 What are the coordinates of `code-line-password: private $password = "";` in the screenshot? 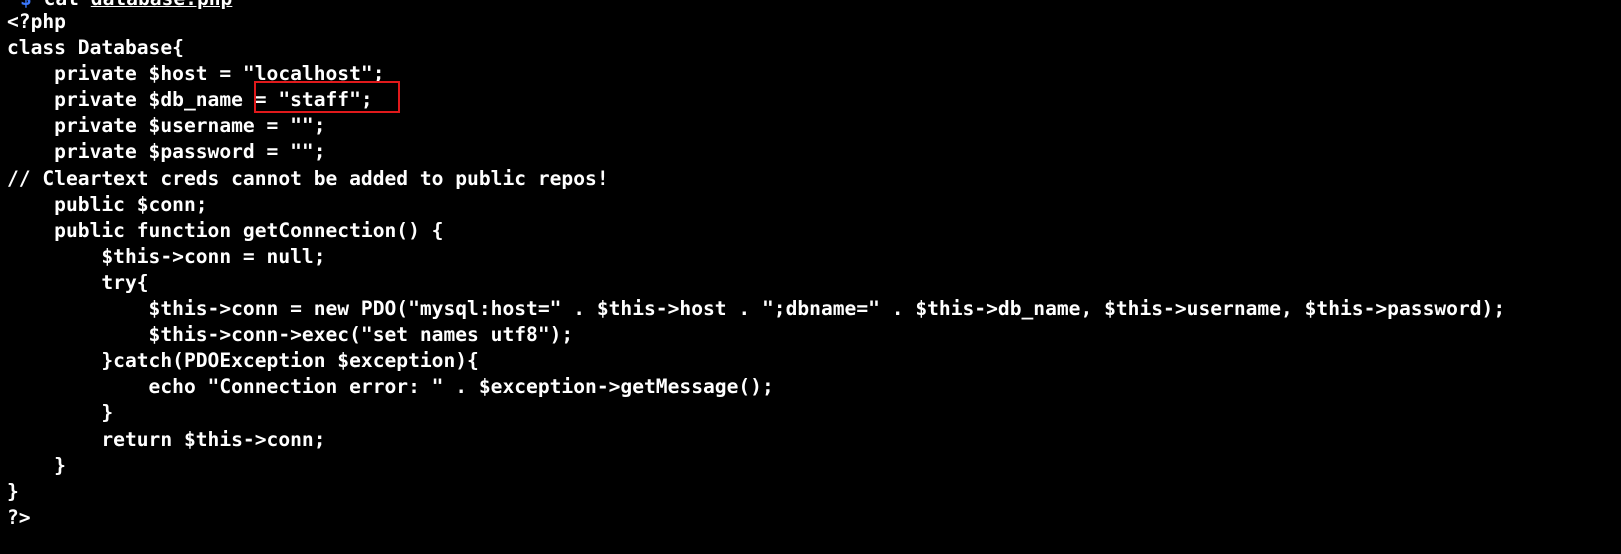 It's located at (166, 152).